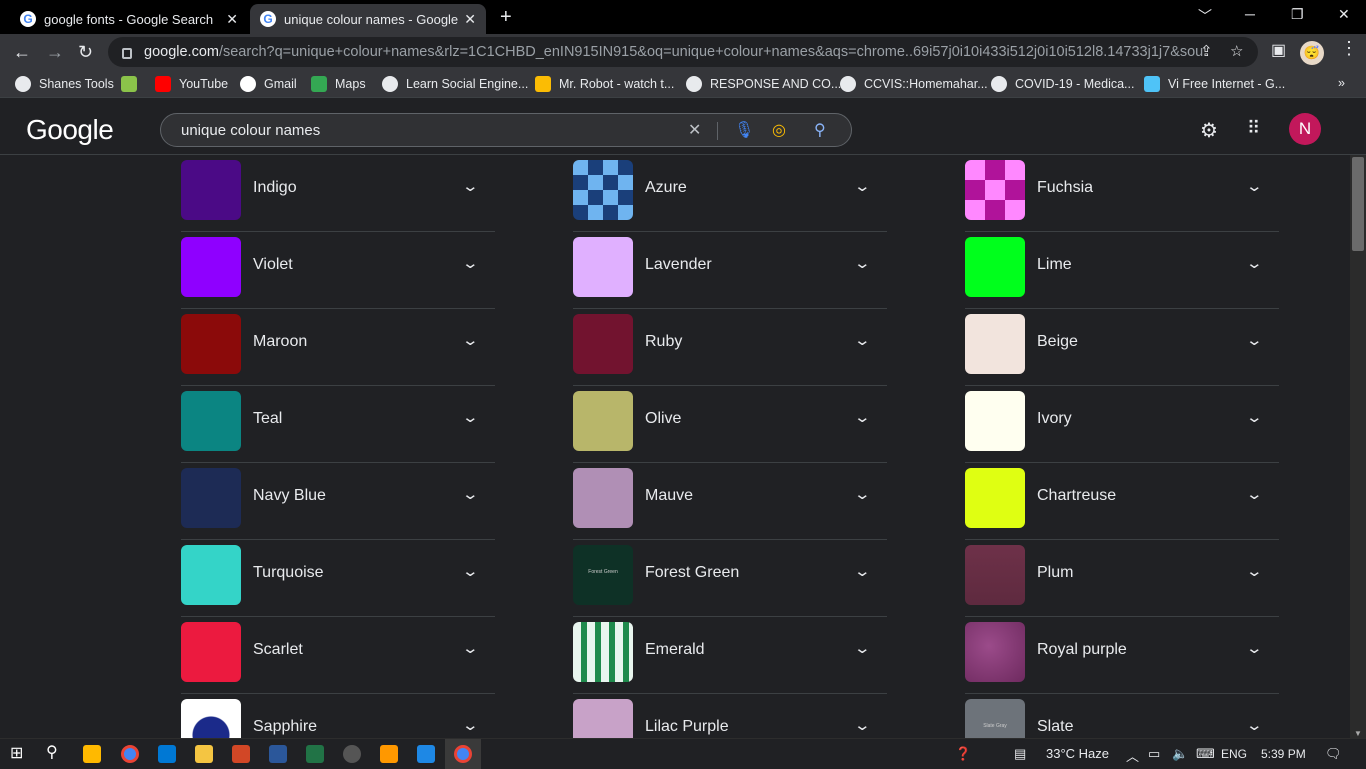 Image resolution: width=1366 pixels, height=769 pixels. Describe the element at coordinates (64, 84) in the screenshot. I see `bookmark-shanes-tools: Shanes Tools` at that location.